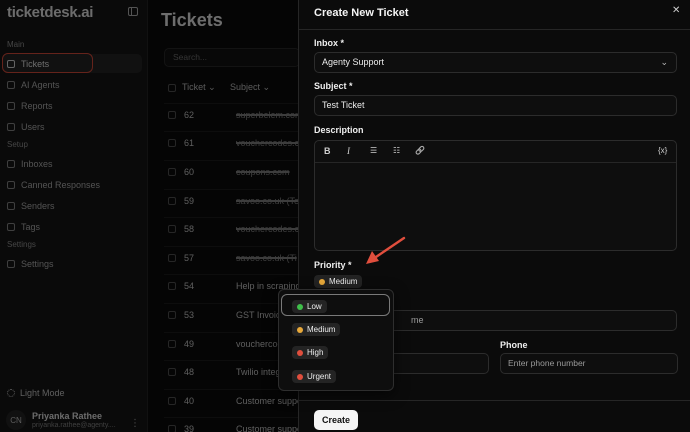 Image resolution: width=690 pixels, height=432 pixels. Describe the element at coordinates (234, 142) in the screenshot. I see `table-row: 61 vouchercodes.co` at that location.